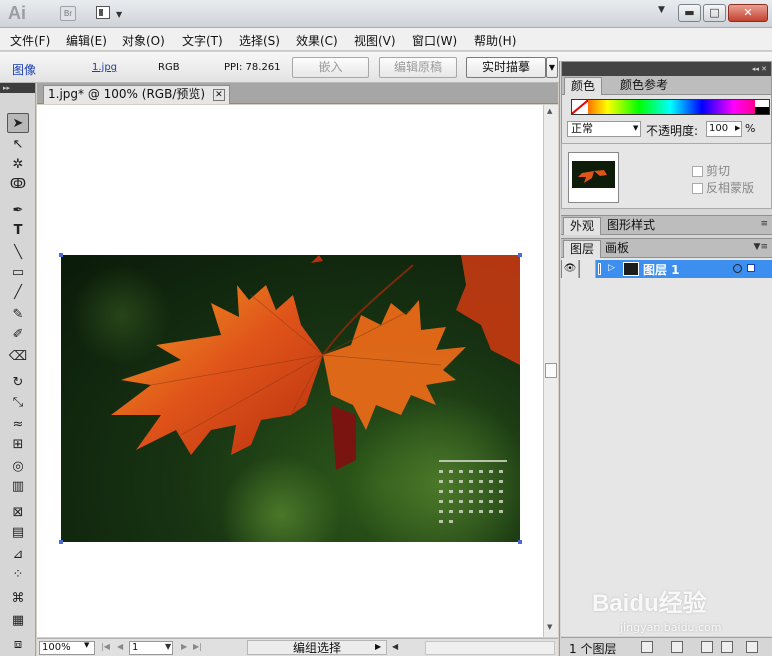  Describe the element at coordinates (18, 165) in the screenshot. I see `magic-wand-tool-icon: ✲` at that location.